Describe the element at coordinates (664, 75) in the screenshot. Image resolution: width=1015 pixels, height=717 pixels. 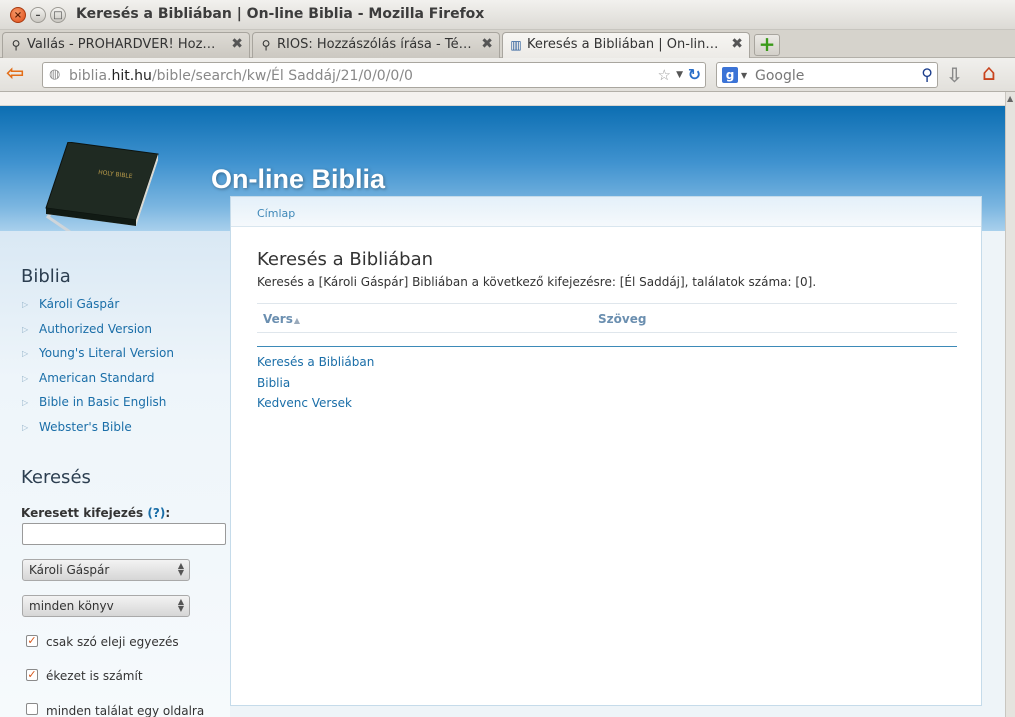
I see `bookmark-star-icon: ☆` at that location.